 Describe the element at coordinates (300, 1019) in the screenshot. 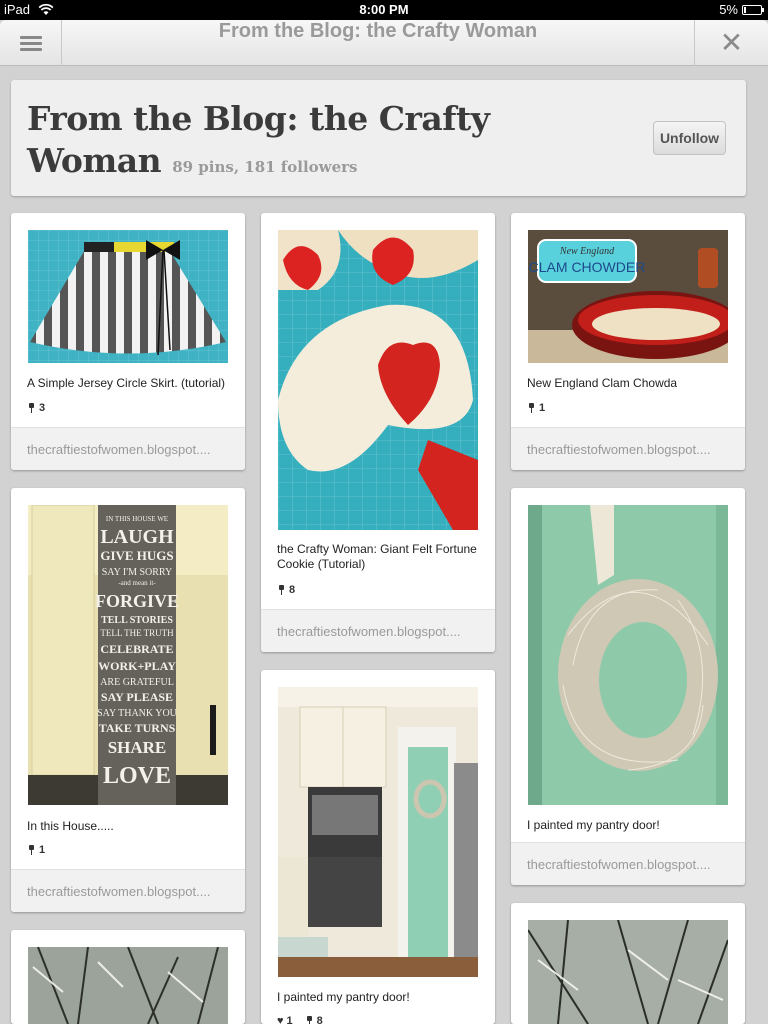

I see `pin-stats: ♥ 1 8` at that location.